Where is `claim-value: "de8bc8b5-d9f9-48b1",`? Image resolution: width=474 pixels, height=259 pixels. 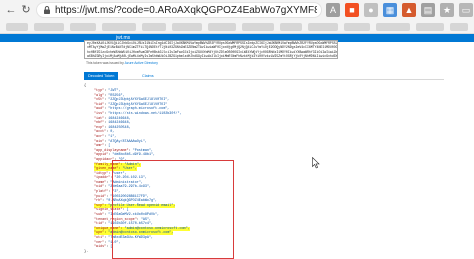 claim-value: "de8bc8b5-d9f9-48b1", is located at coordinates (134, 155).